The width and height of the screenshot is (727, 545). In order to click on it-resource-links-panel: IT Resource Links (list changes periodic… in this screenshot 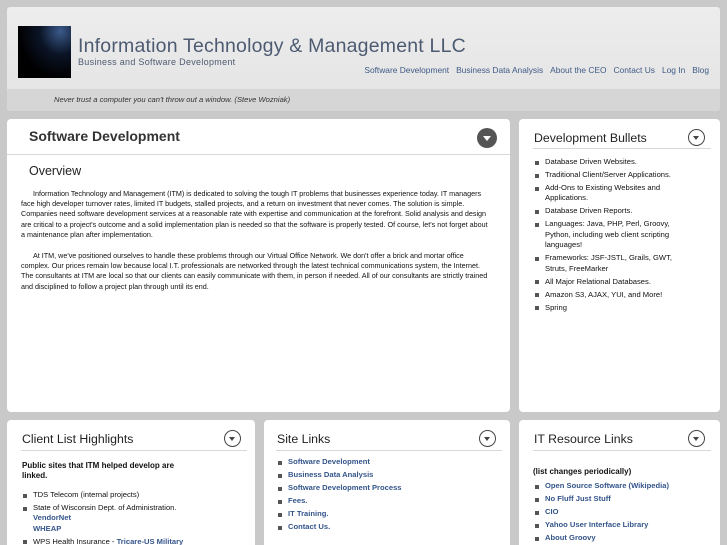, I will do `click(619, 482)`.